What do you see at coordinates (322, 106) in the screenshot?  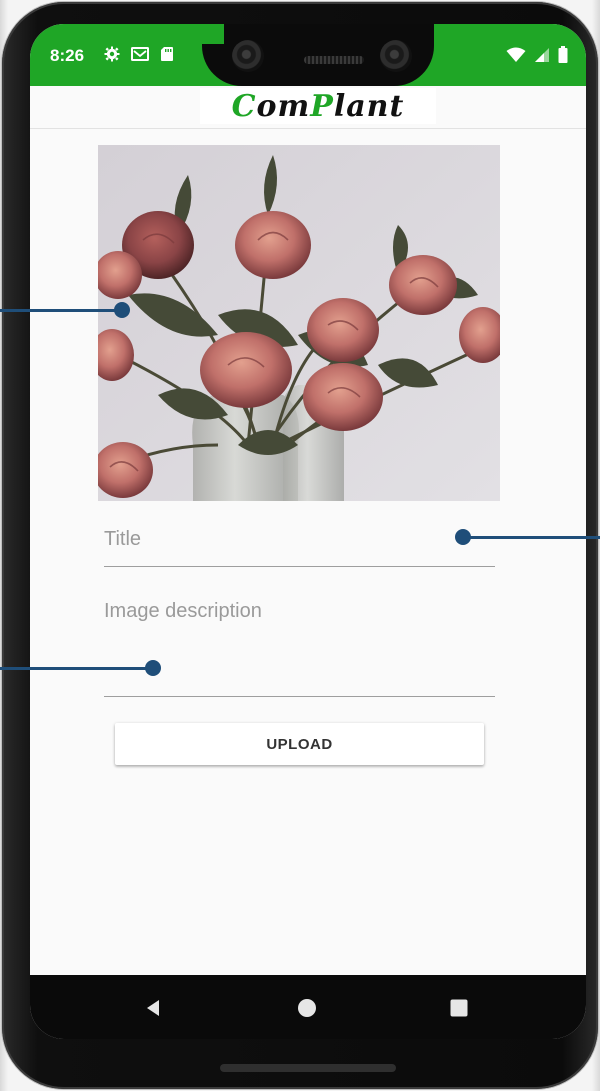 I see `logo-letter-p: P` at bounding box center [322, 106].